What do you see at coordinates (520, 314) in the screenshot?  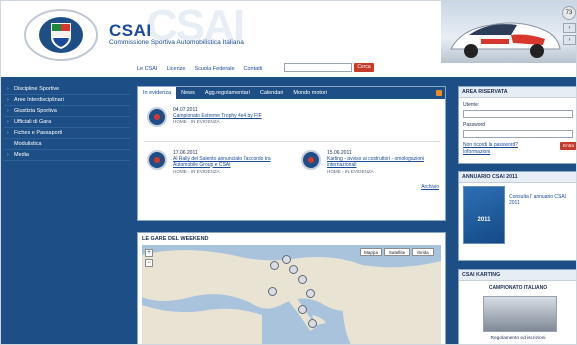 I see `karting-image` at bounding box center [520, 314].